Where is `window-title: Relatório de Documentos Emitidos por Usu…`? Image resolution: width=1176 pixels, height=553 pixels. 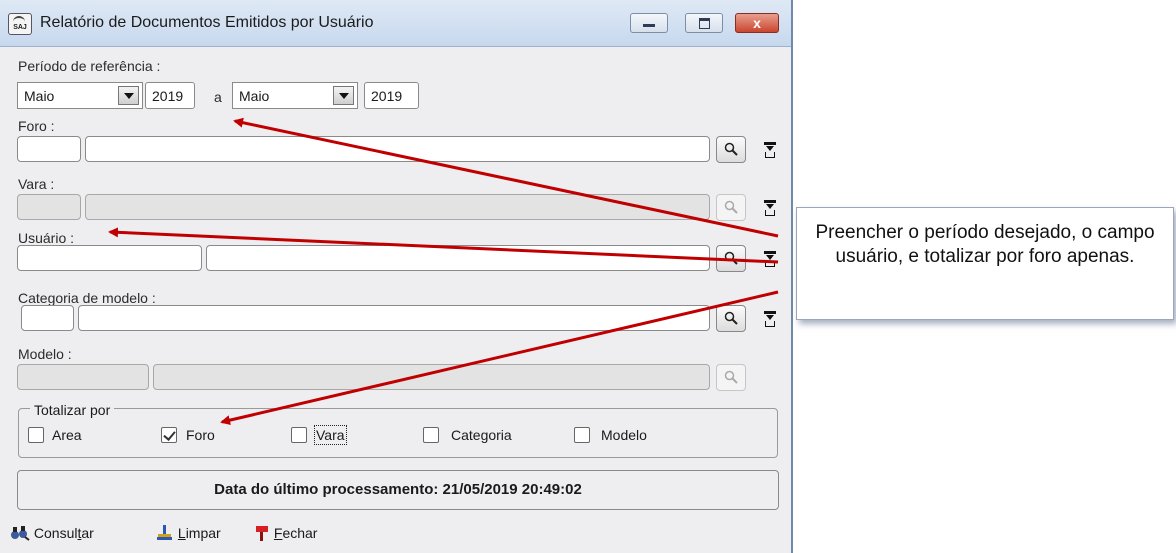 window-title: Relatório de Documentos Emitidos por Usu… is located at coordinates (207, 22).